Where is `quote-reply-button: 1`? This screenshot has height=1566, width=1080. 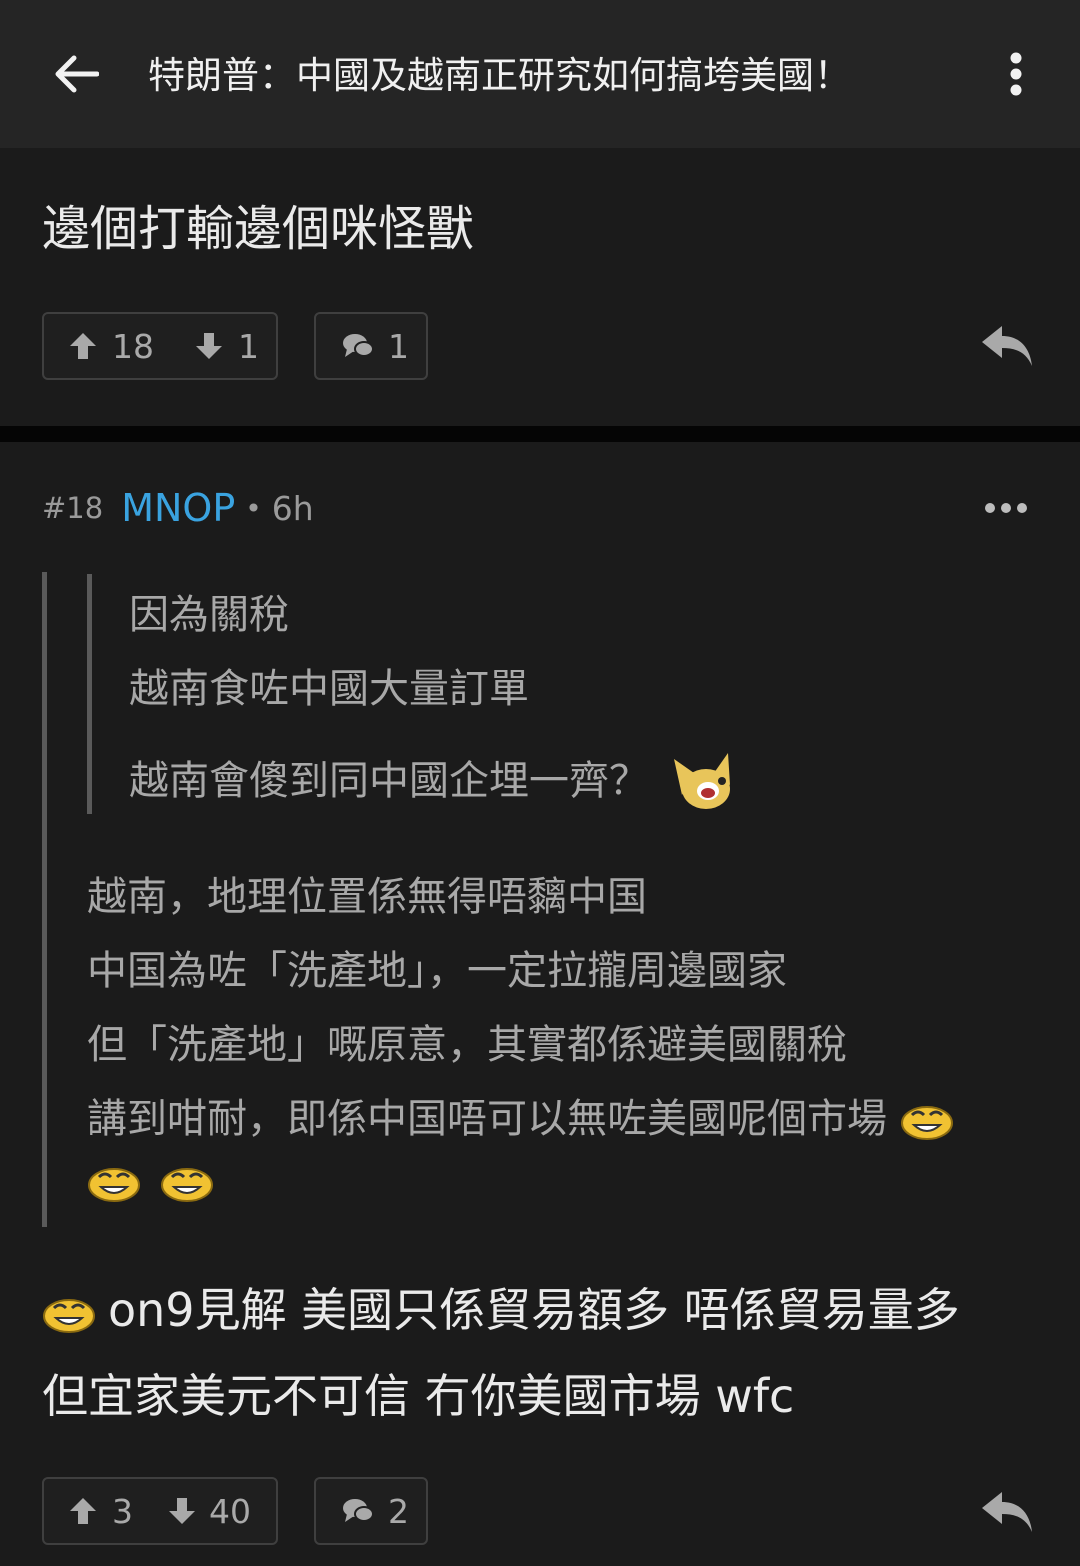 quote-reply-button: 1 is located at coordinates (371, 346).